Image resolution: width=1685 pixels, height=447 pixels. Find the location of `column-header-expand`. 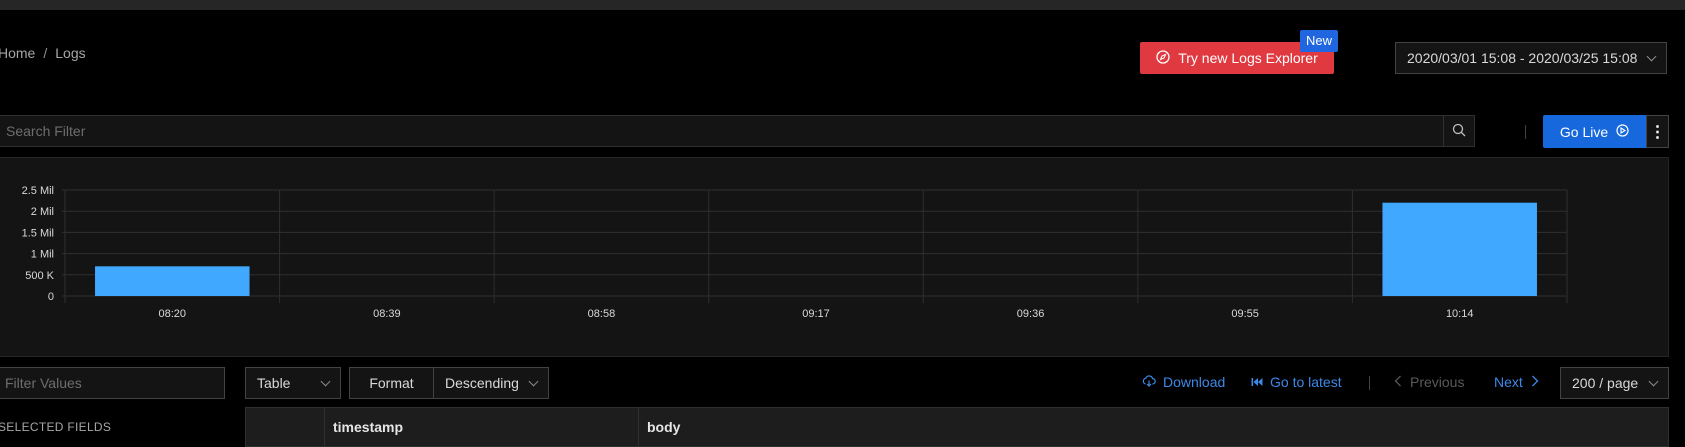

column-header-expand is located at coordinates (285, 427).